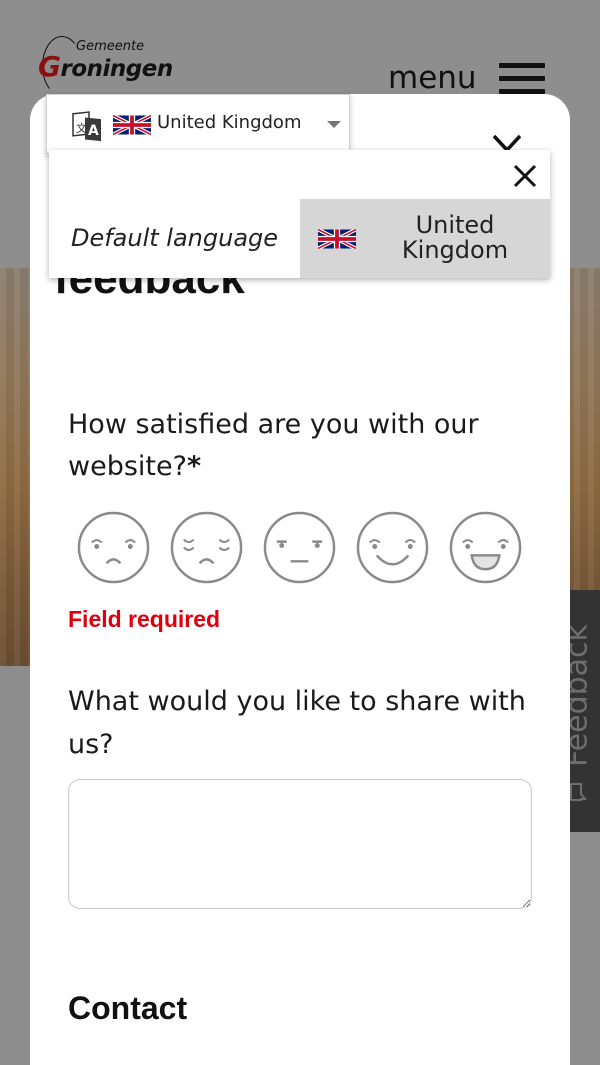 This screenshot has width=600, height=1065. Describe the element at coordinates (273, 445) in the screenshot. I see `satisfaction-question: How satisfied are you with our website?*` at that location.